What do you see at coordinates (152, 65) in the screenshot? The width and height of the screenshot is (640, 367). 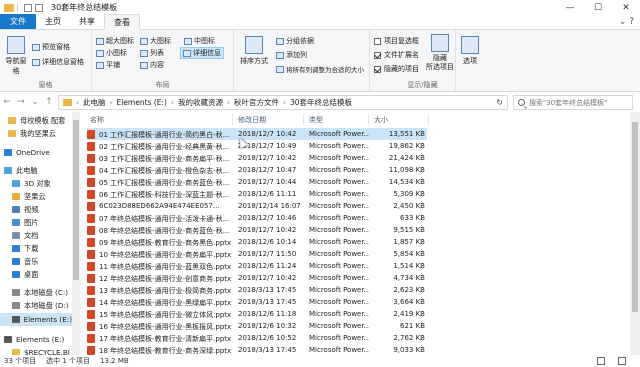 I see `layout-content: 内容` at bounding box center [152, 65].